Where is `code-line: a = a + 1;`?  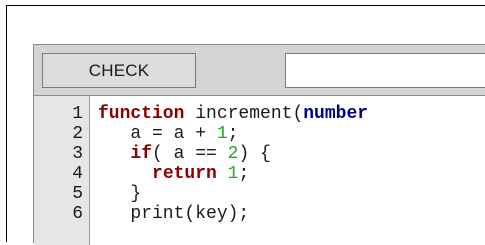
code-line: a = a + 1; is located at coordinates (168, 134).